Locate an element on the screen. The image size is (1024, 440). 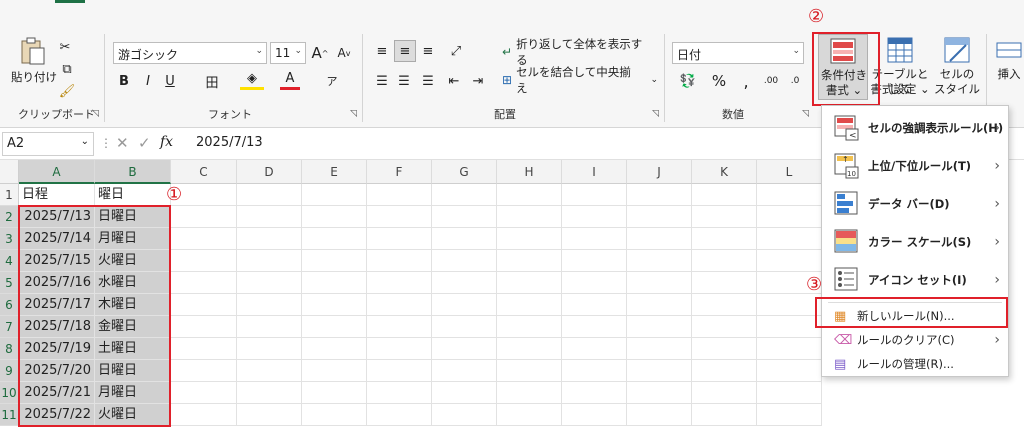
table-cell-D8 is located at coordinates (269, 349).